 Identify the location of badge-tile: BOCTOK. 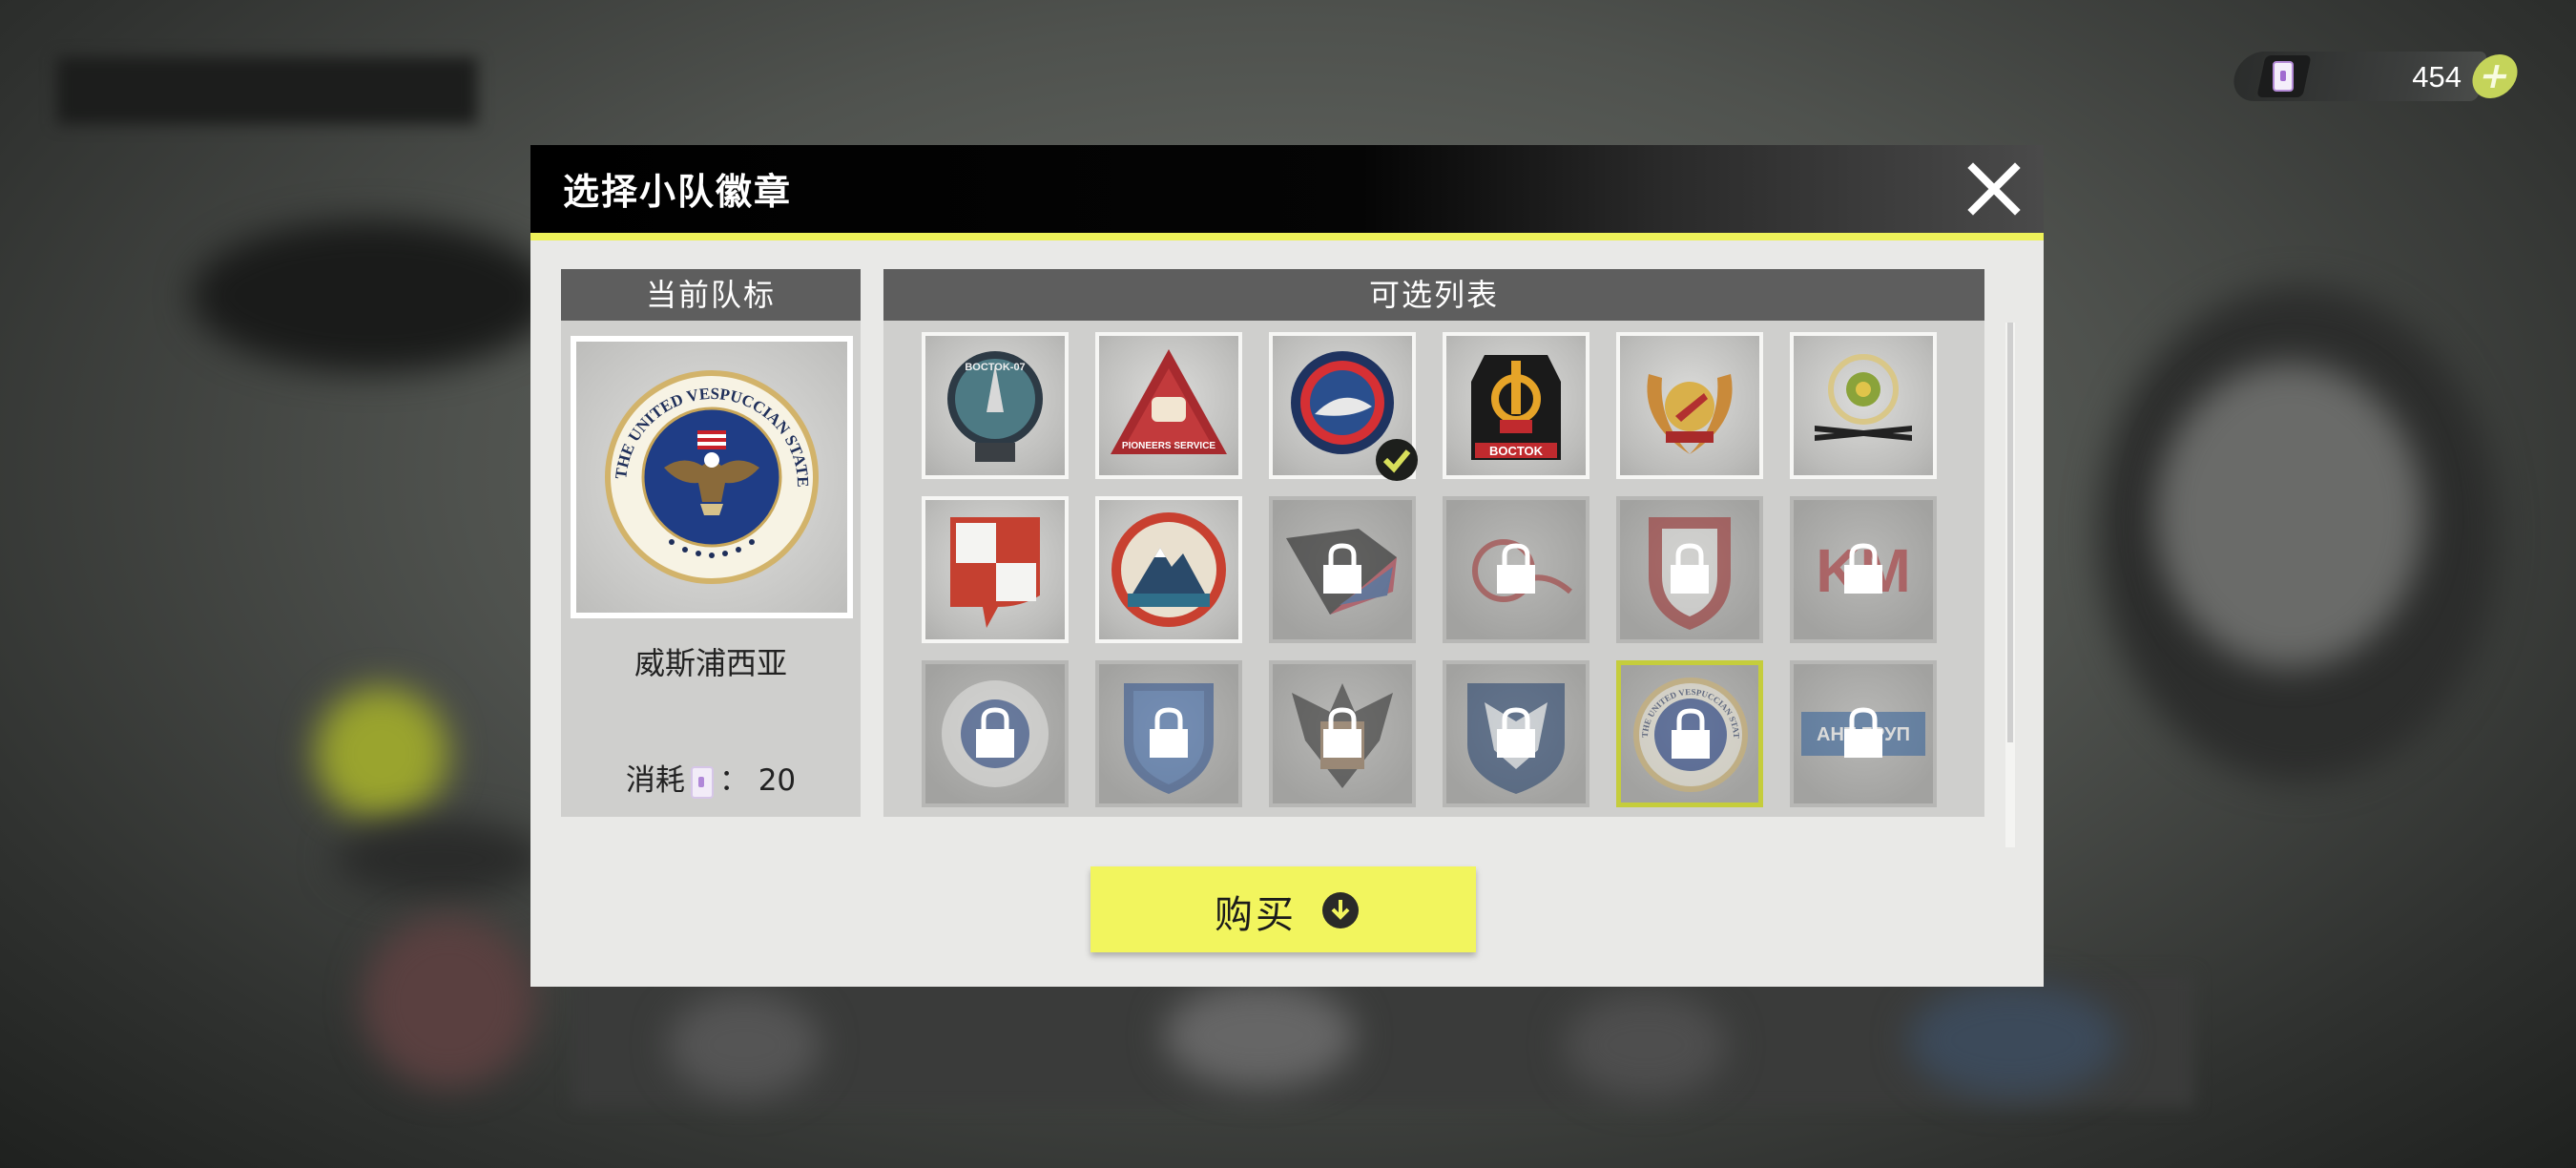
(1516, 405).